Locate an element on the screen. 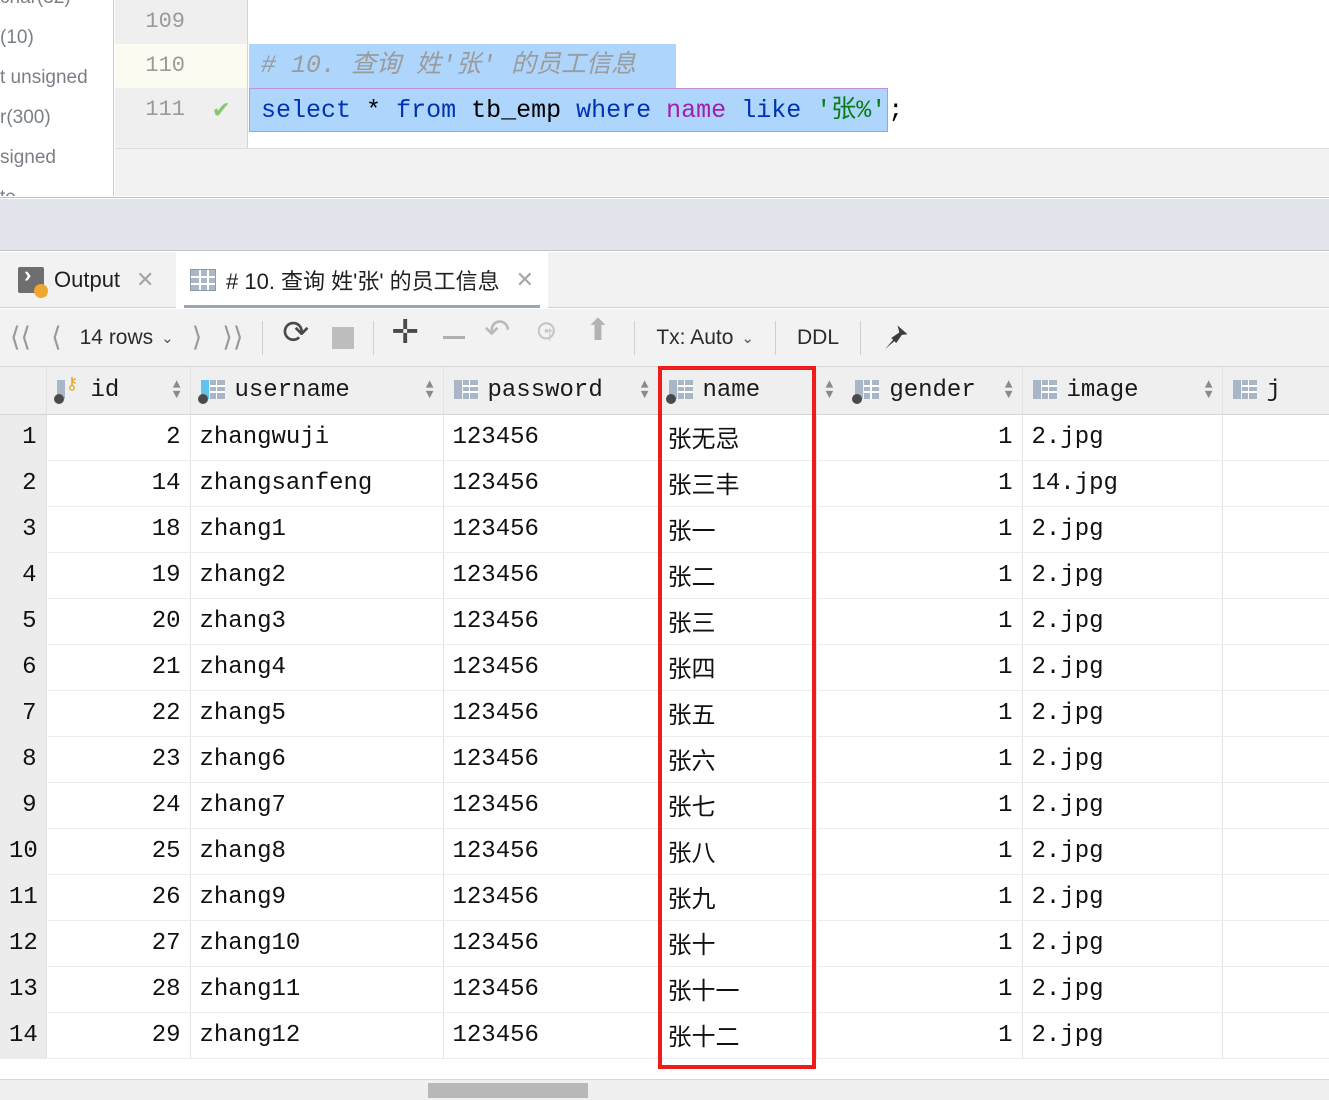 This screenshot has height=1100, width=1329. cell-name: 张十一 is located at coordinates (737, 989).